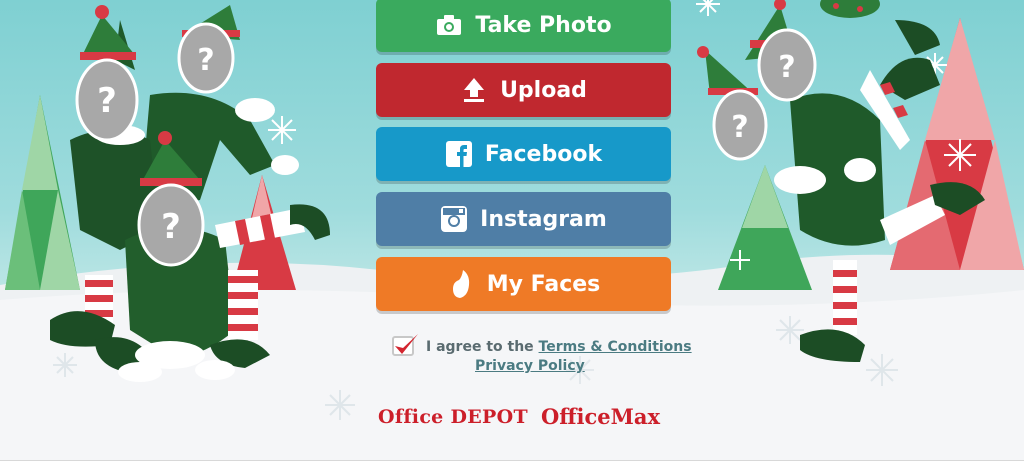 This screenshot has height=468, width=1024. What do you see at coordinates (615, 347) in the screenshot?
I see `terms-link: Terms & Conditions` at bounding box center [615, 347].